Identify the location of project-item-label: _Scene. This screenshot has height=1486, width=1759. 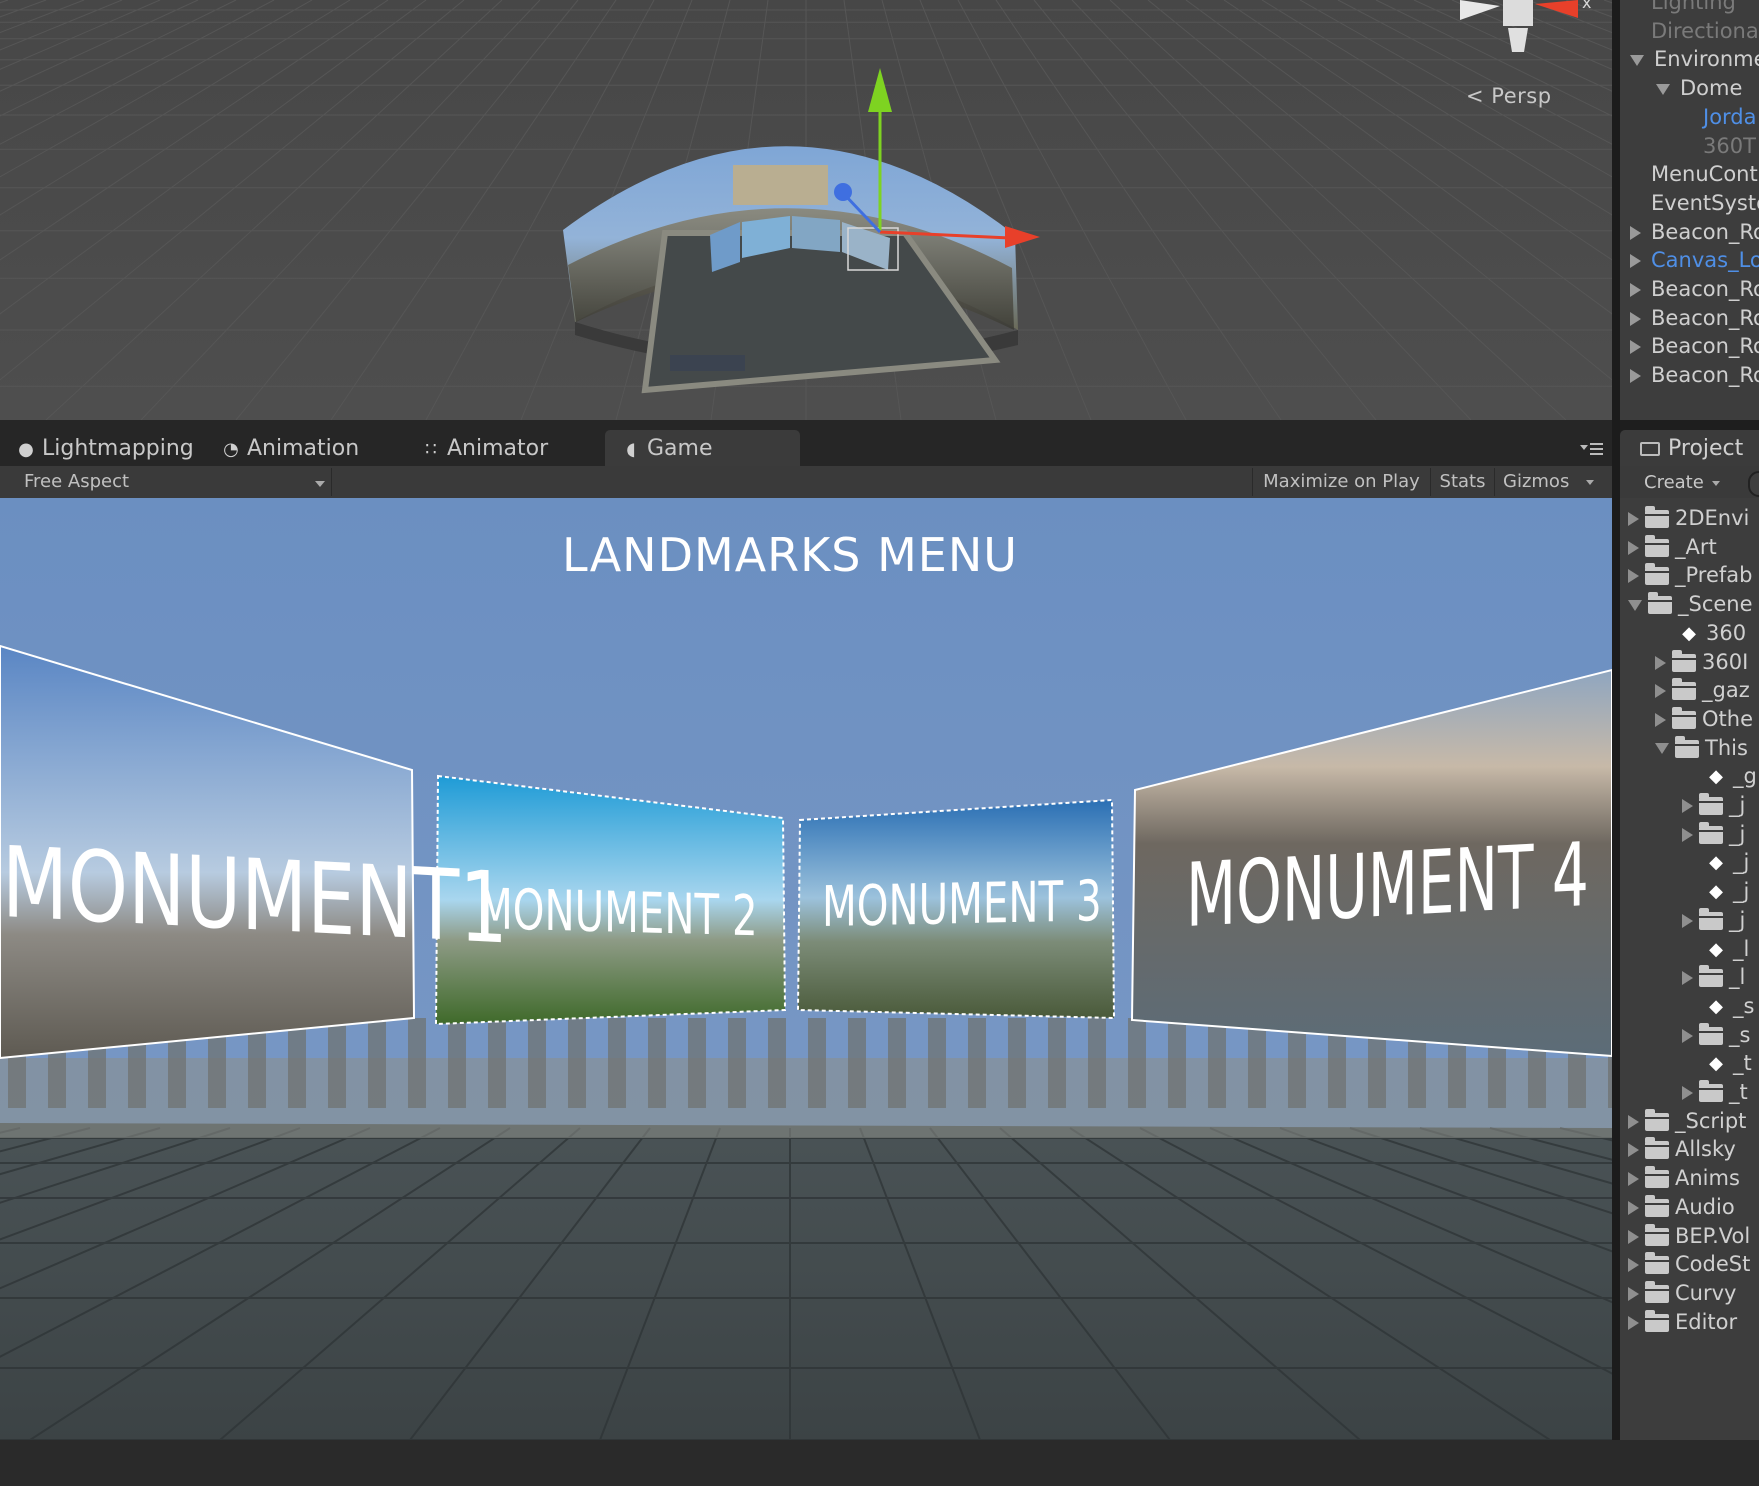
(1715, 604).